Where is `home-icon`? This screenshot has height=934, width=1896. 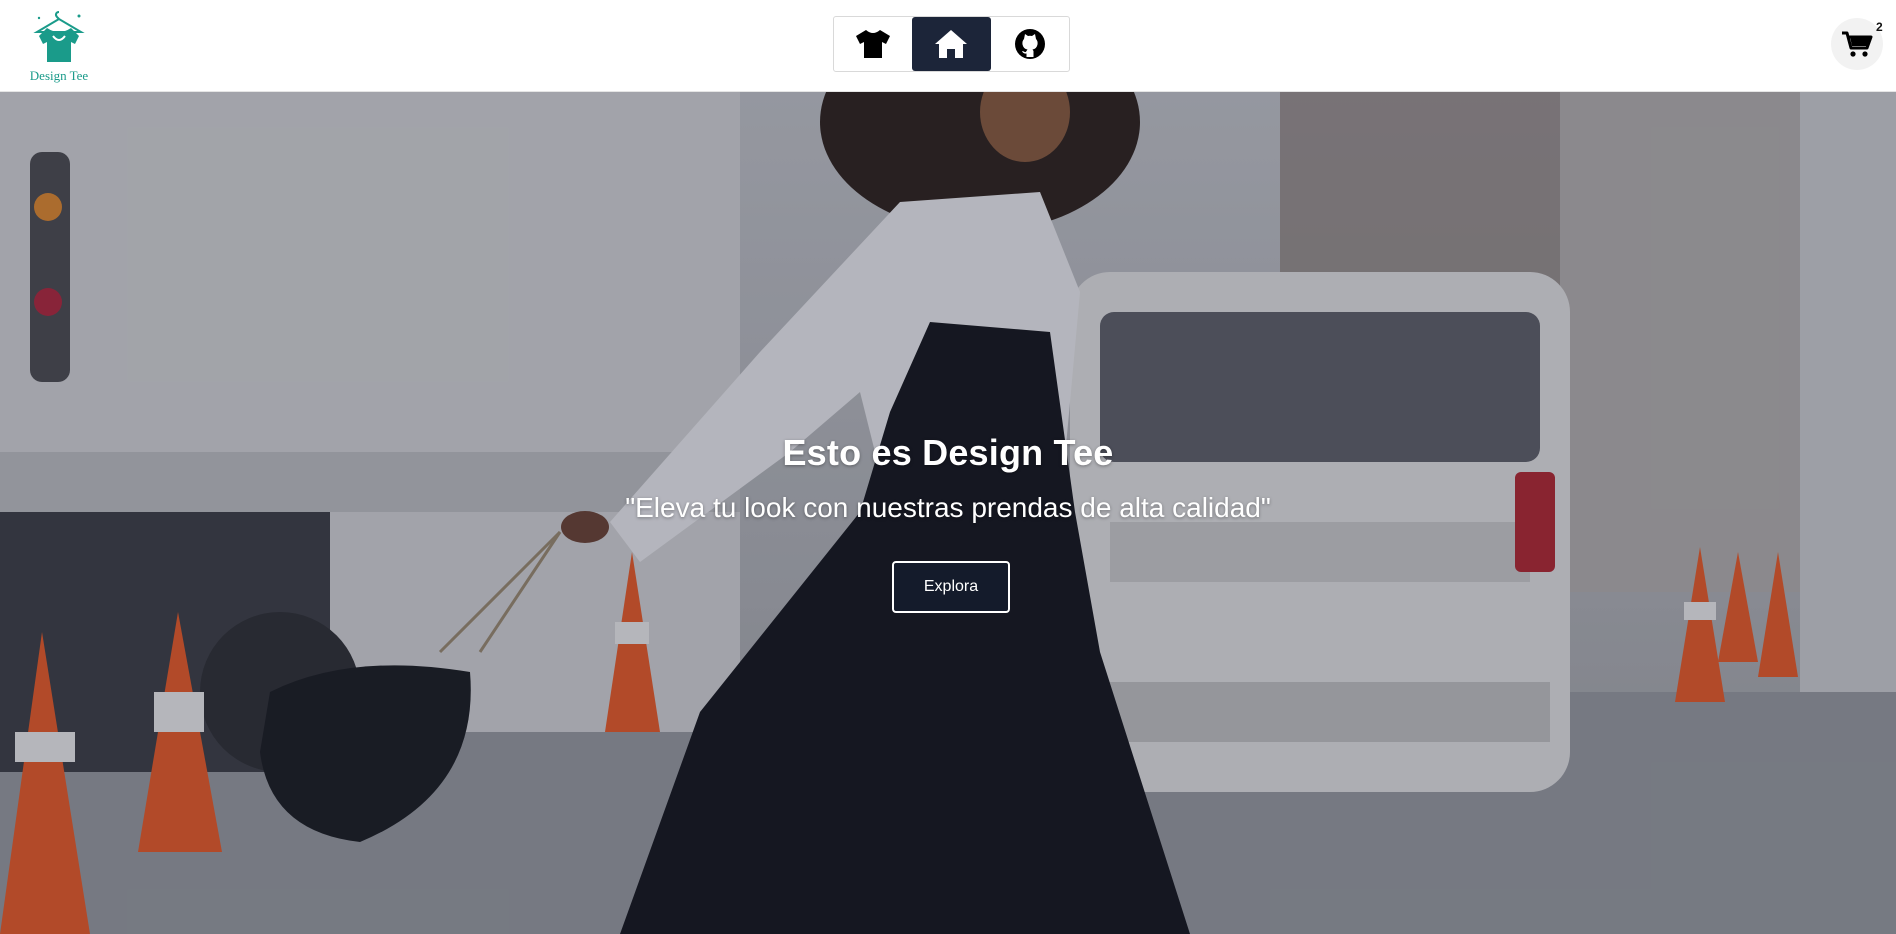
home-icon is located at coordinates (951, 44).